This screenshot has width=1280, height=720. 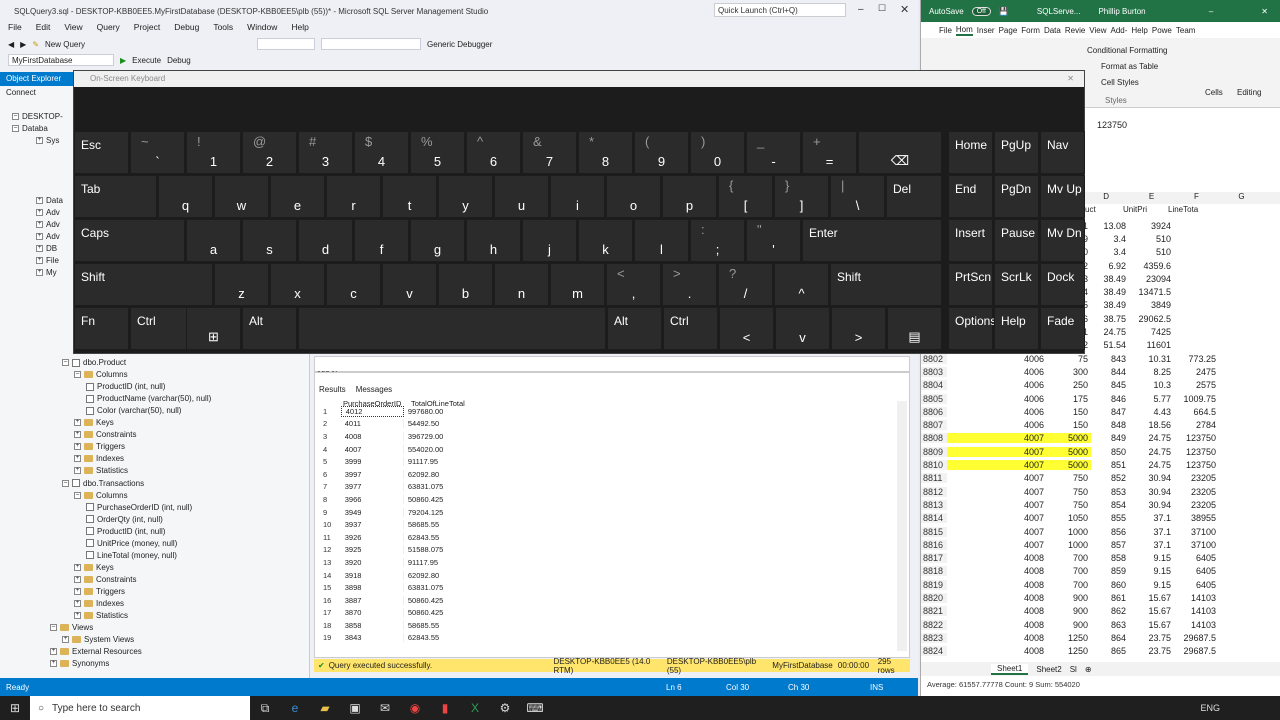 I want to click on excel-cell: 15.67, so click(x=1151, y=598).